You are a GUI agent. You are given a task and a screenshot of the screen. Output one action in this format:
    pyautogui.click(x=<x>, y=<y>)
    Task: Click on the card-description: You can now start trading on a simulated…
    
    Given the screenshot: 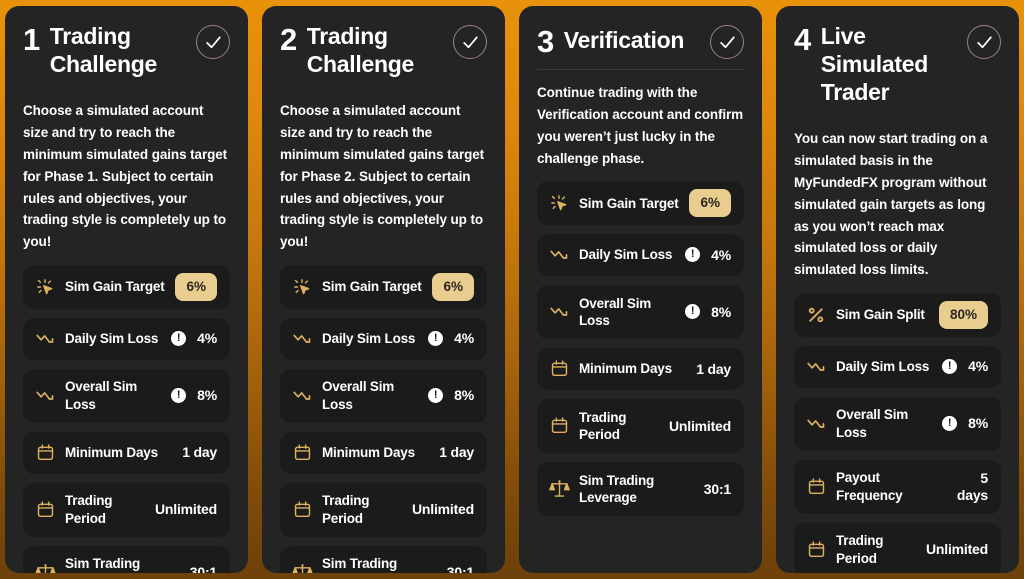 What is the action you would take?
    pyautogui.click(x=891, y=204)
    